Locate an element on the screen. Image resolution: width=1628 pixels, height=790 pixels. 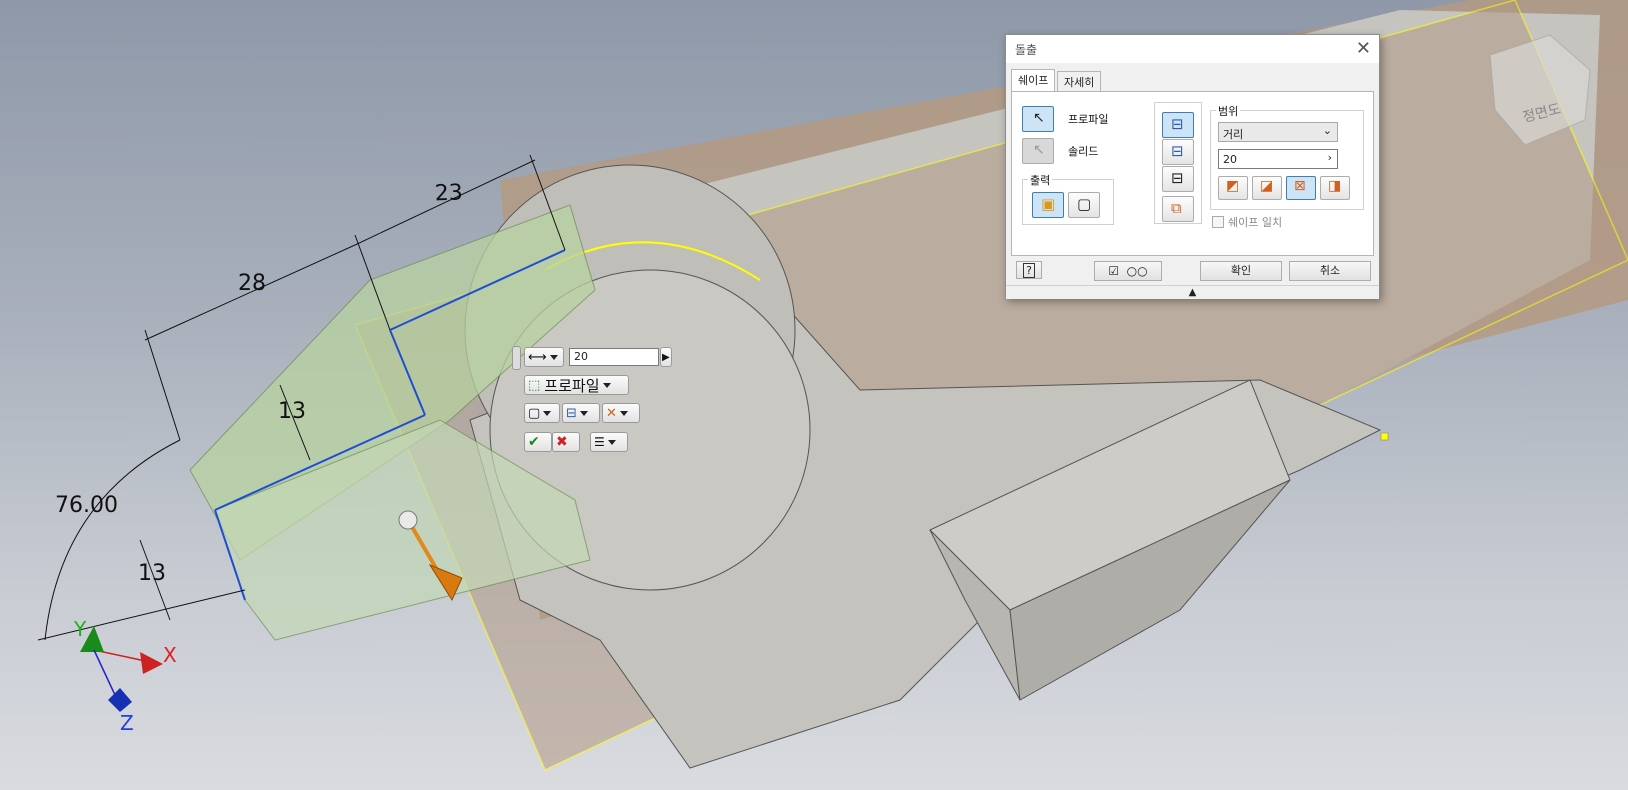
mini-operation-button: ✕ is located at coordinates (621, 413).